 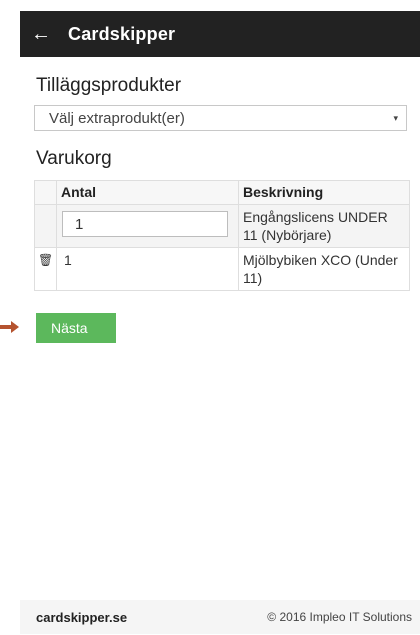 I want to click on pointer-arrow-icon, so click(x=9, y=327).